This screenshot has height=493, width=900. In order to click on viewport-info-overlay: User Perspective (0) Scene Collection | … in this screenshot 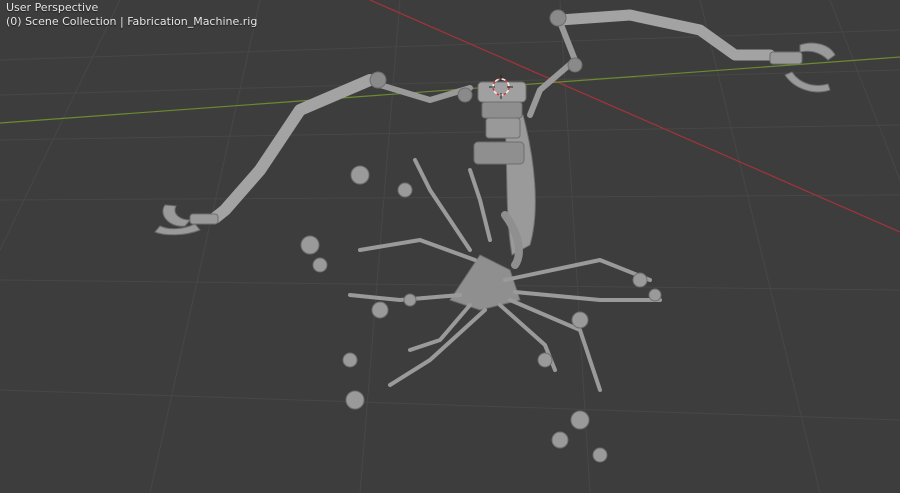, I will do `click(131, 15)`.